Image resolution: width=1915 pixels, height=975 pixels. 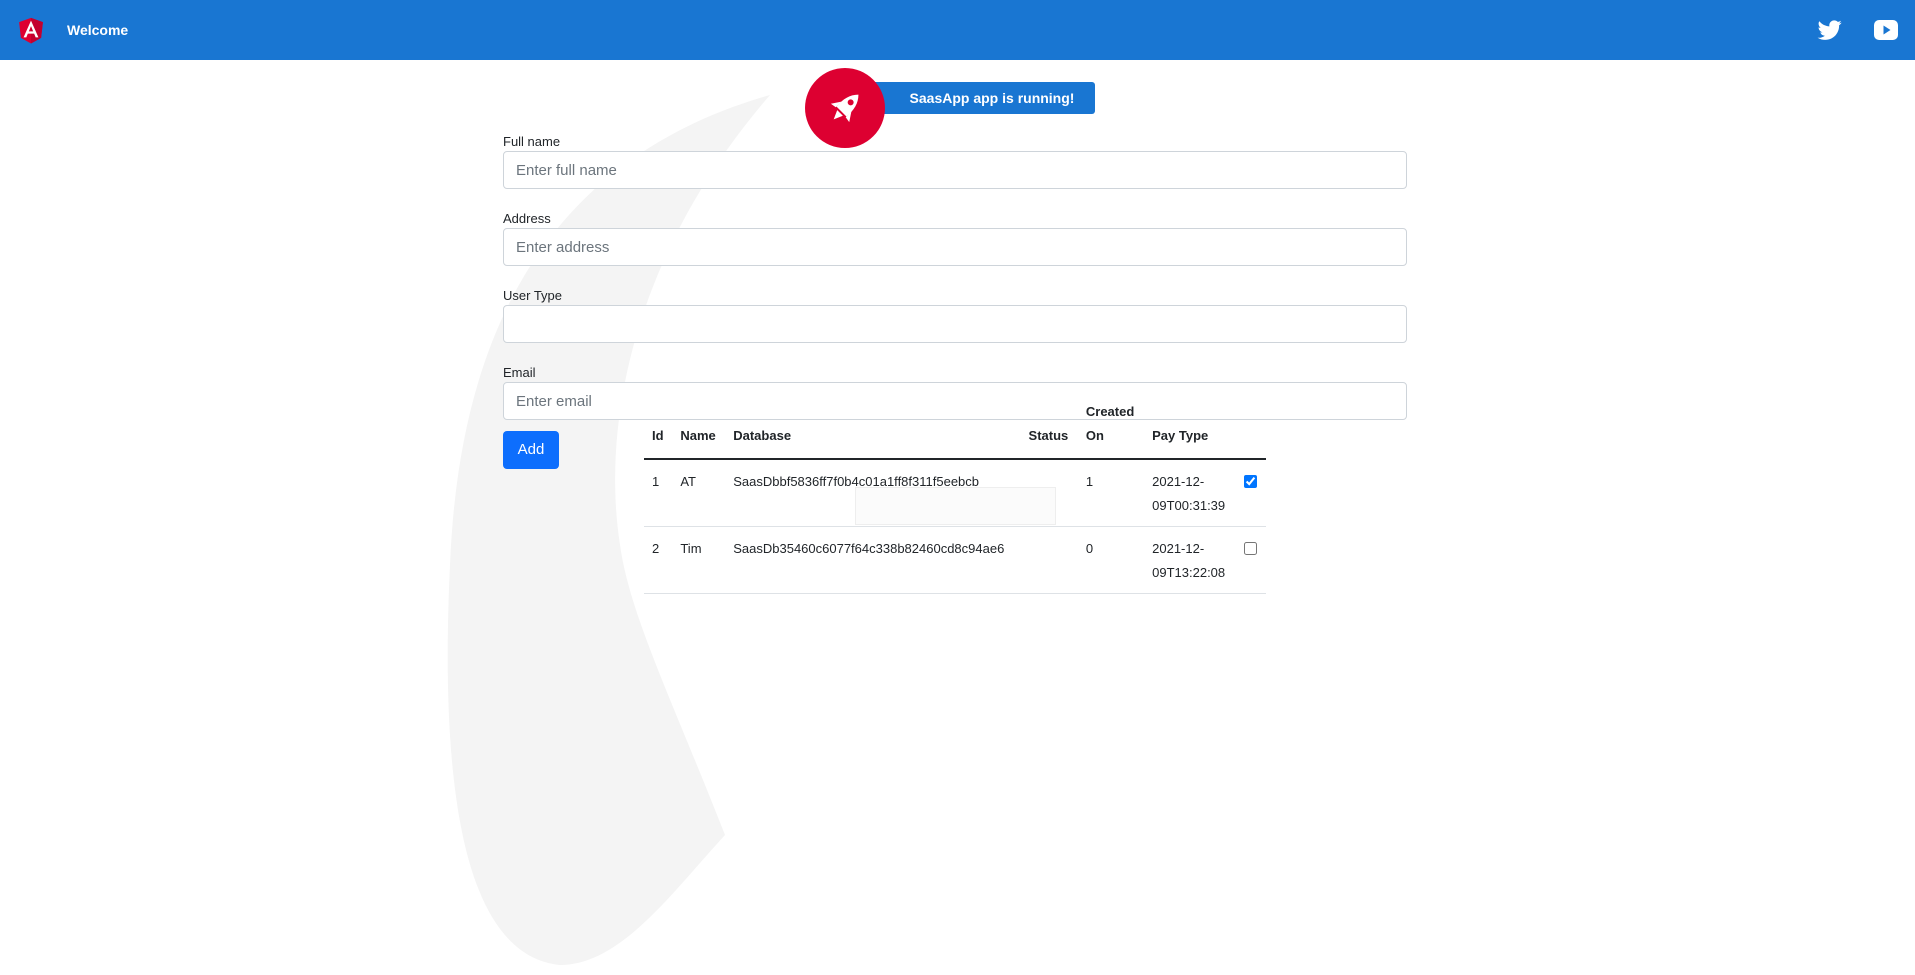 I want to click on twitter-icon, so click(x=1830, y=30).